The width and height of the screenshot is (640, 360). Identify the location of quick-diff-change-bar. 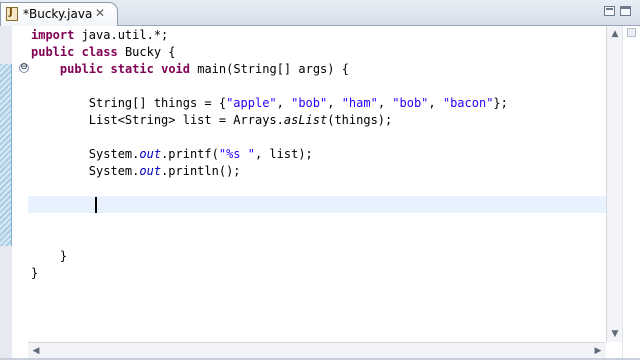
(6, 155).